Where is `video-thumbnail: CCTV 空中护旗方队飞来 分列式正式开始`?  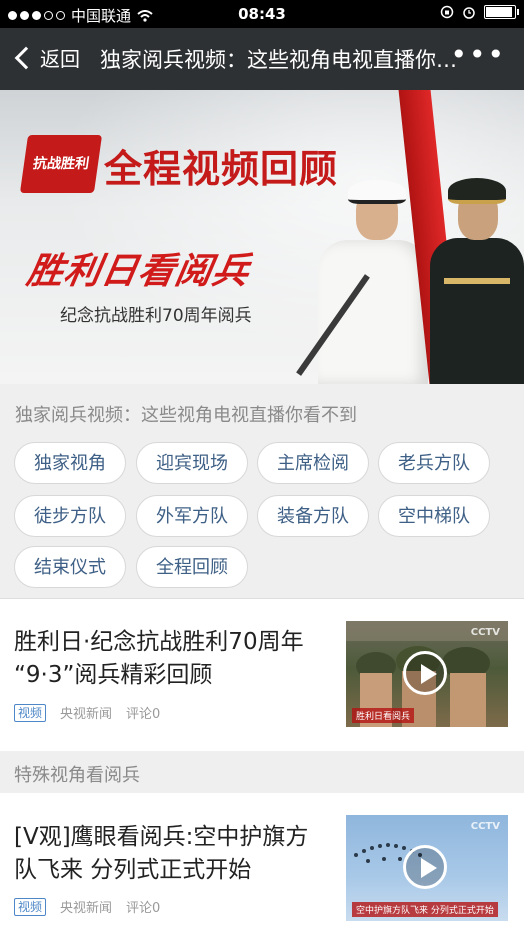 video-thumbnail: CCTV 空中护旗方队飞来 分列式正式开始 is located at coordinates (427, 868).